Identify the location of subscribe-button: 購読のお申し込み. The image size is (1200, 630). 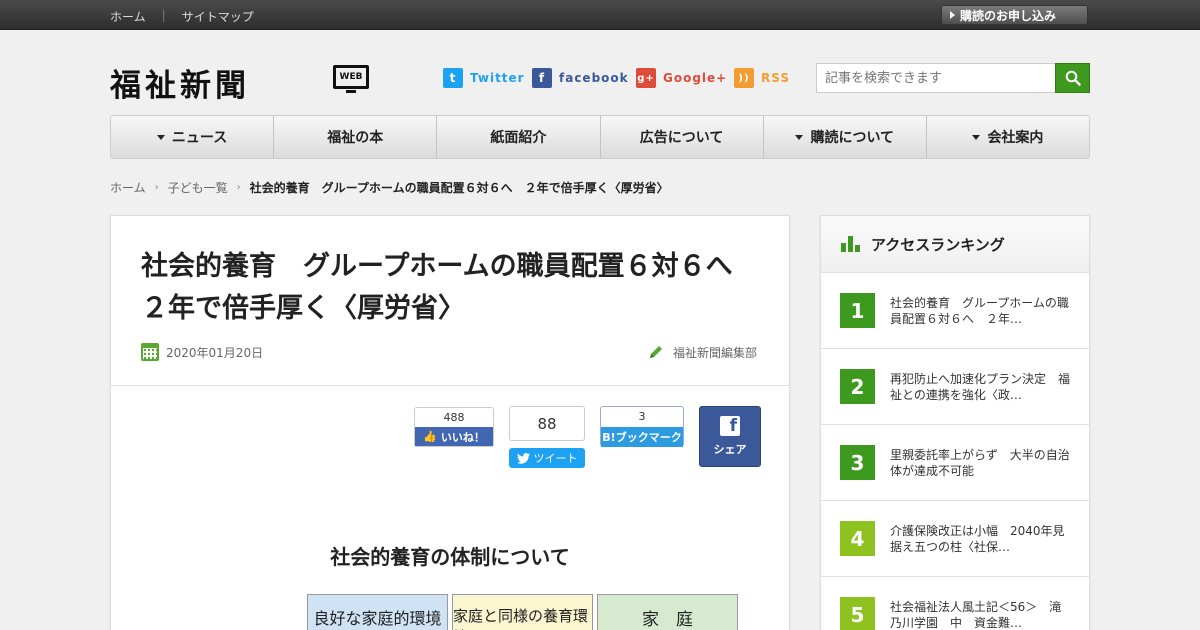
(1014, 15).